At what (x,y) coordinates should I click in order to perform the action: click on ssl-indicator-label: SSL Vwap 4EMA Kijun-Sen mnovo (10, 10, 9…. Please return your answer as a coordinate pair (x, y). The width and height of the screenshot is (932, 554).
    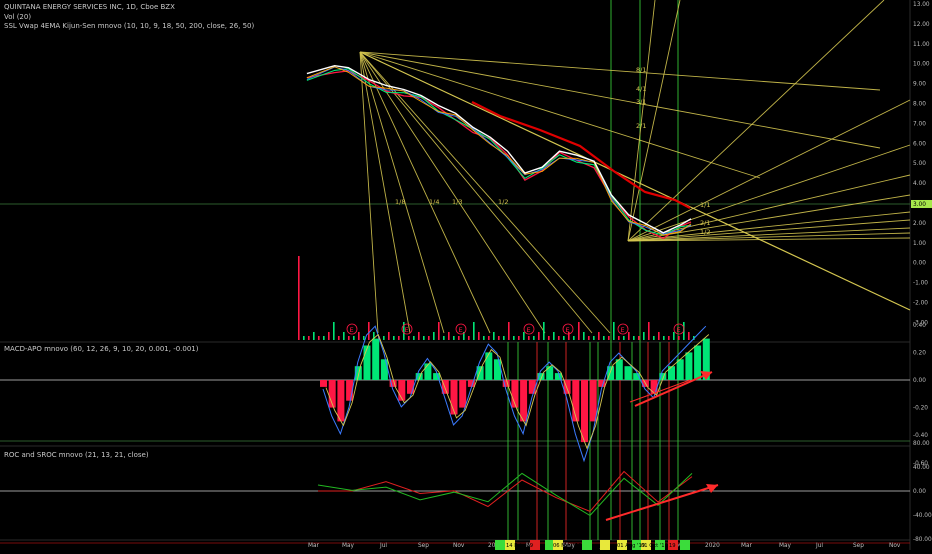
    Looking at the image, I should click on (129, 26).